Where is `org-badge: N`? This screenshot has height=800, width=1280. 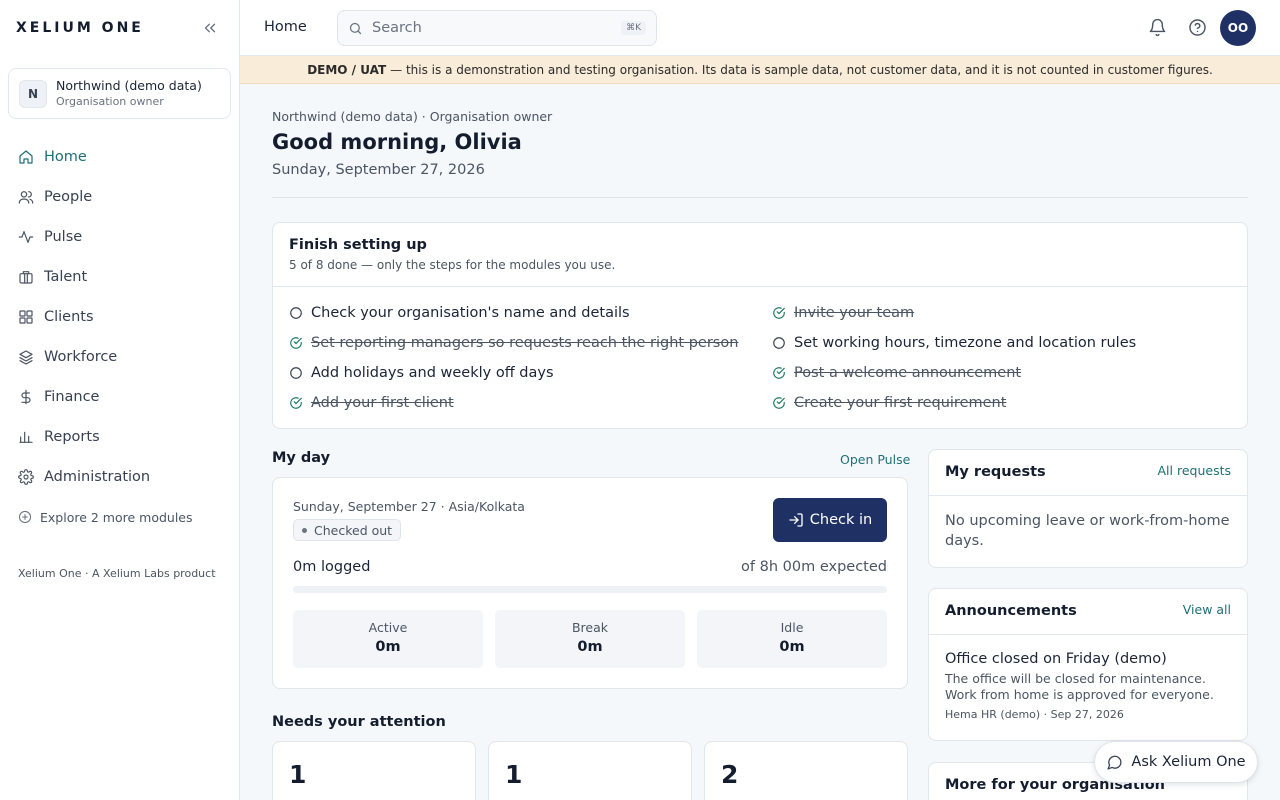 org-badge: N is located at coordinates (33, 93).